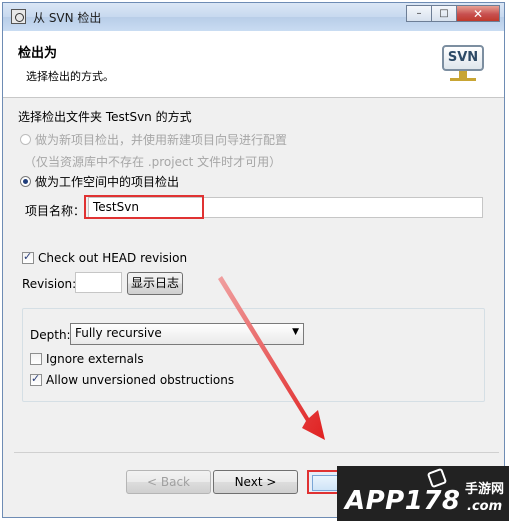  I want to click on project-name-label: 项目名称：, so click(55, 211).